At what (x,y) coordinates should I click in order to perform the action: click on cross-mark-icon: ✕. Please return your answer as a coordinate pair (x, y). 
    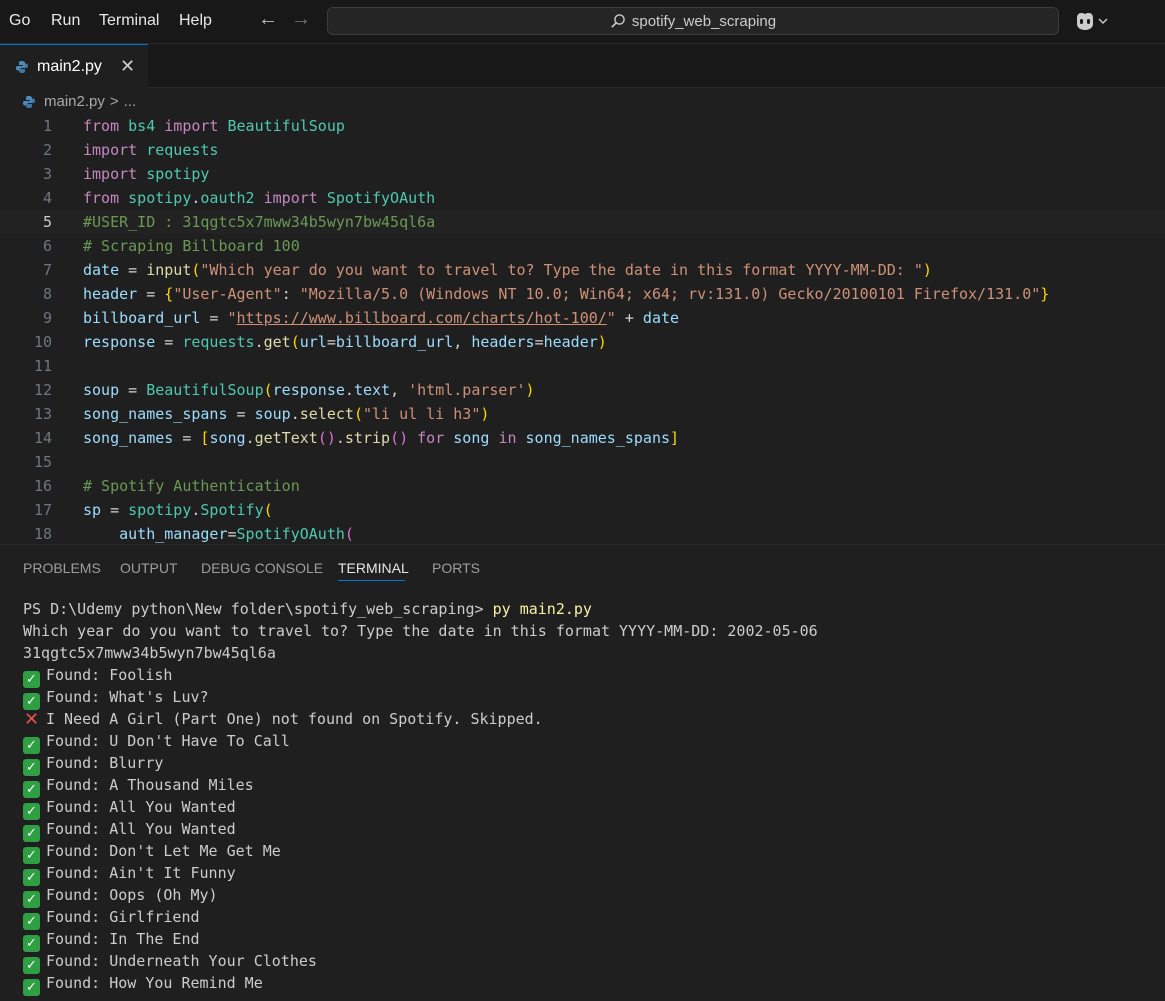
    Looking at the image, I should click on (31, 719).